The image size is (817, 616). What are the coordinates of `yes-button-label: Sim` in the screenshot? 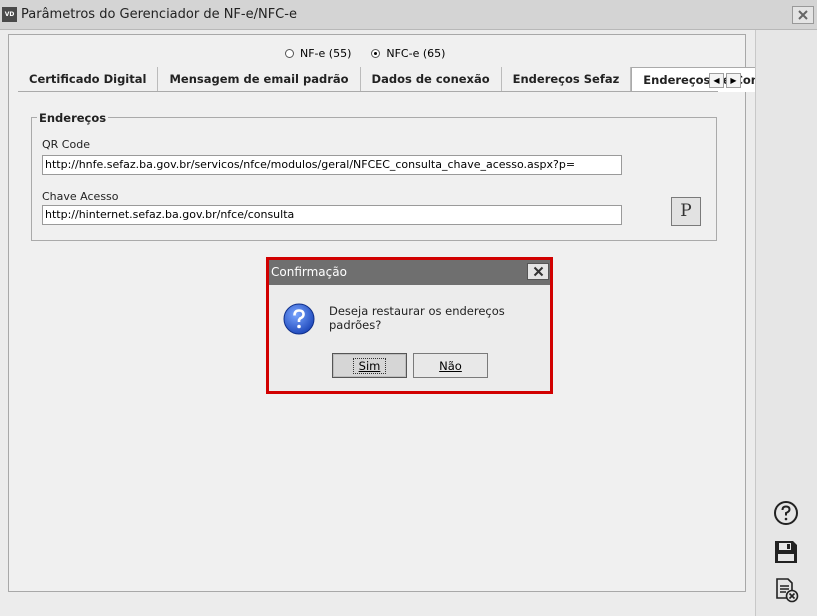 It's located at (369, 365).